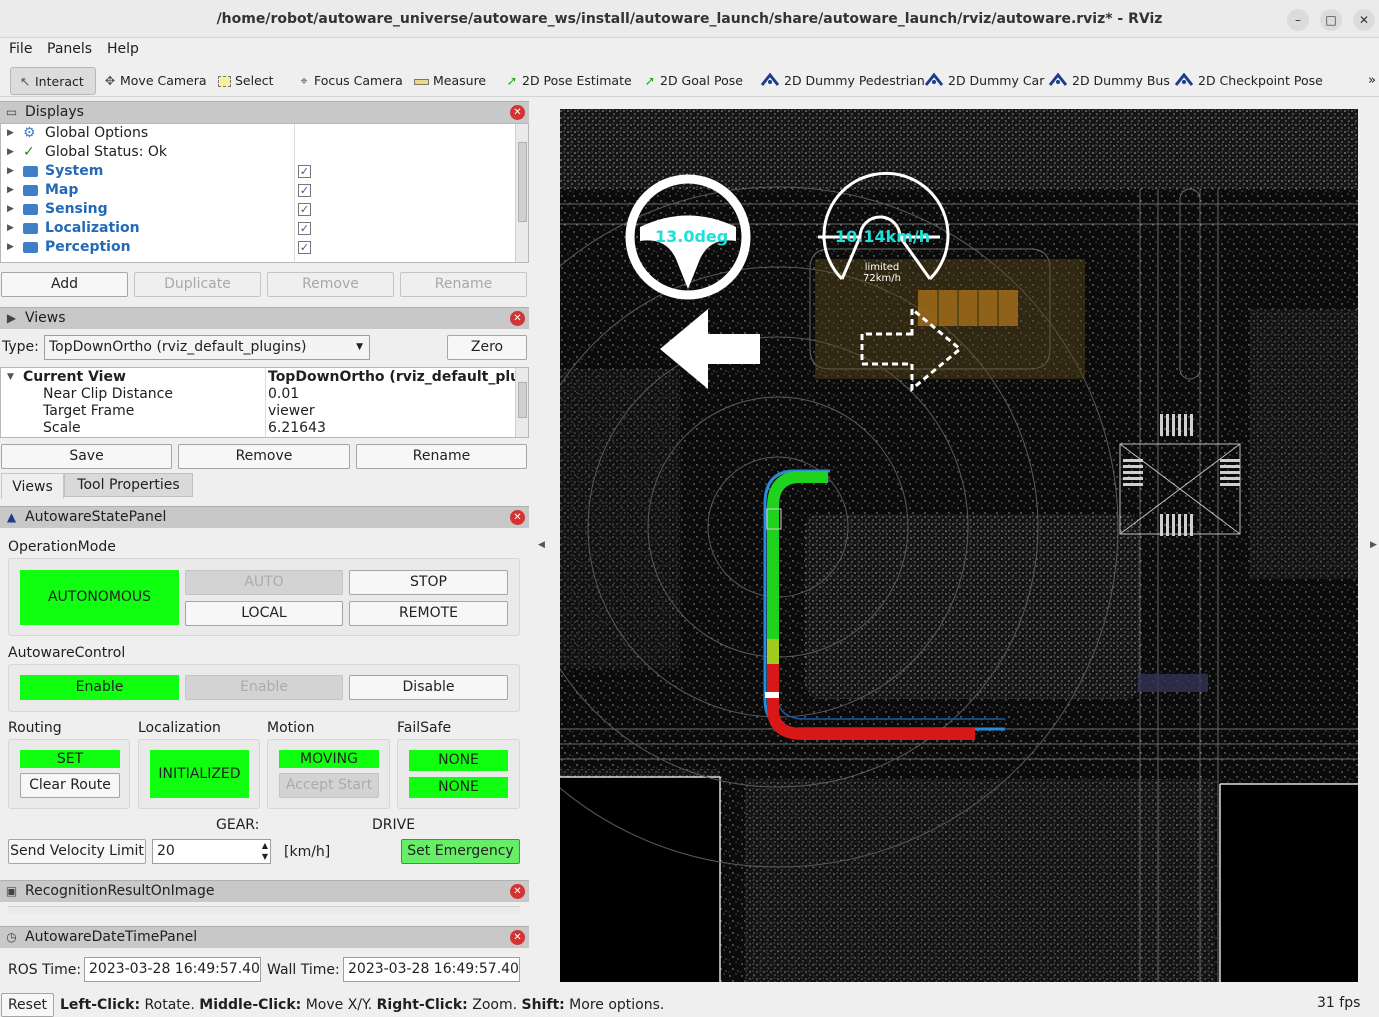 The width and height of the screenshot is (1379, 1017). Describe the element at coordinates (1260, 80) in the screenshot. I see `tool-checkpoint-pose-label: 2D Checkpoint Pose` at that location.